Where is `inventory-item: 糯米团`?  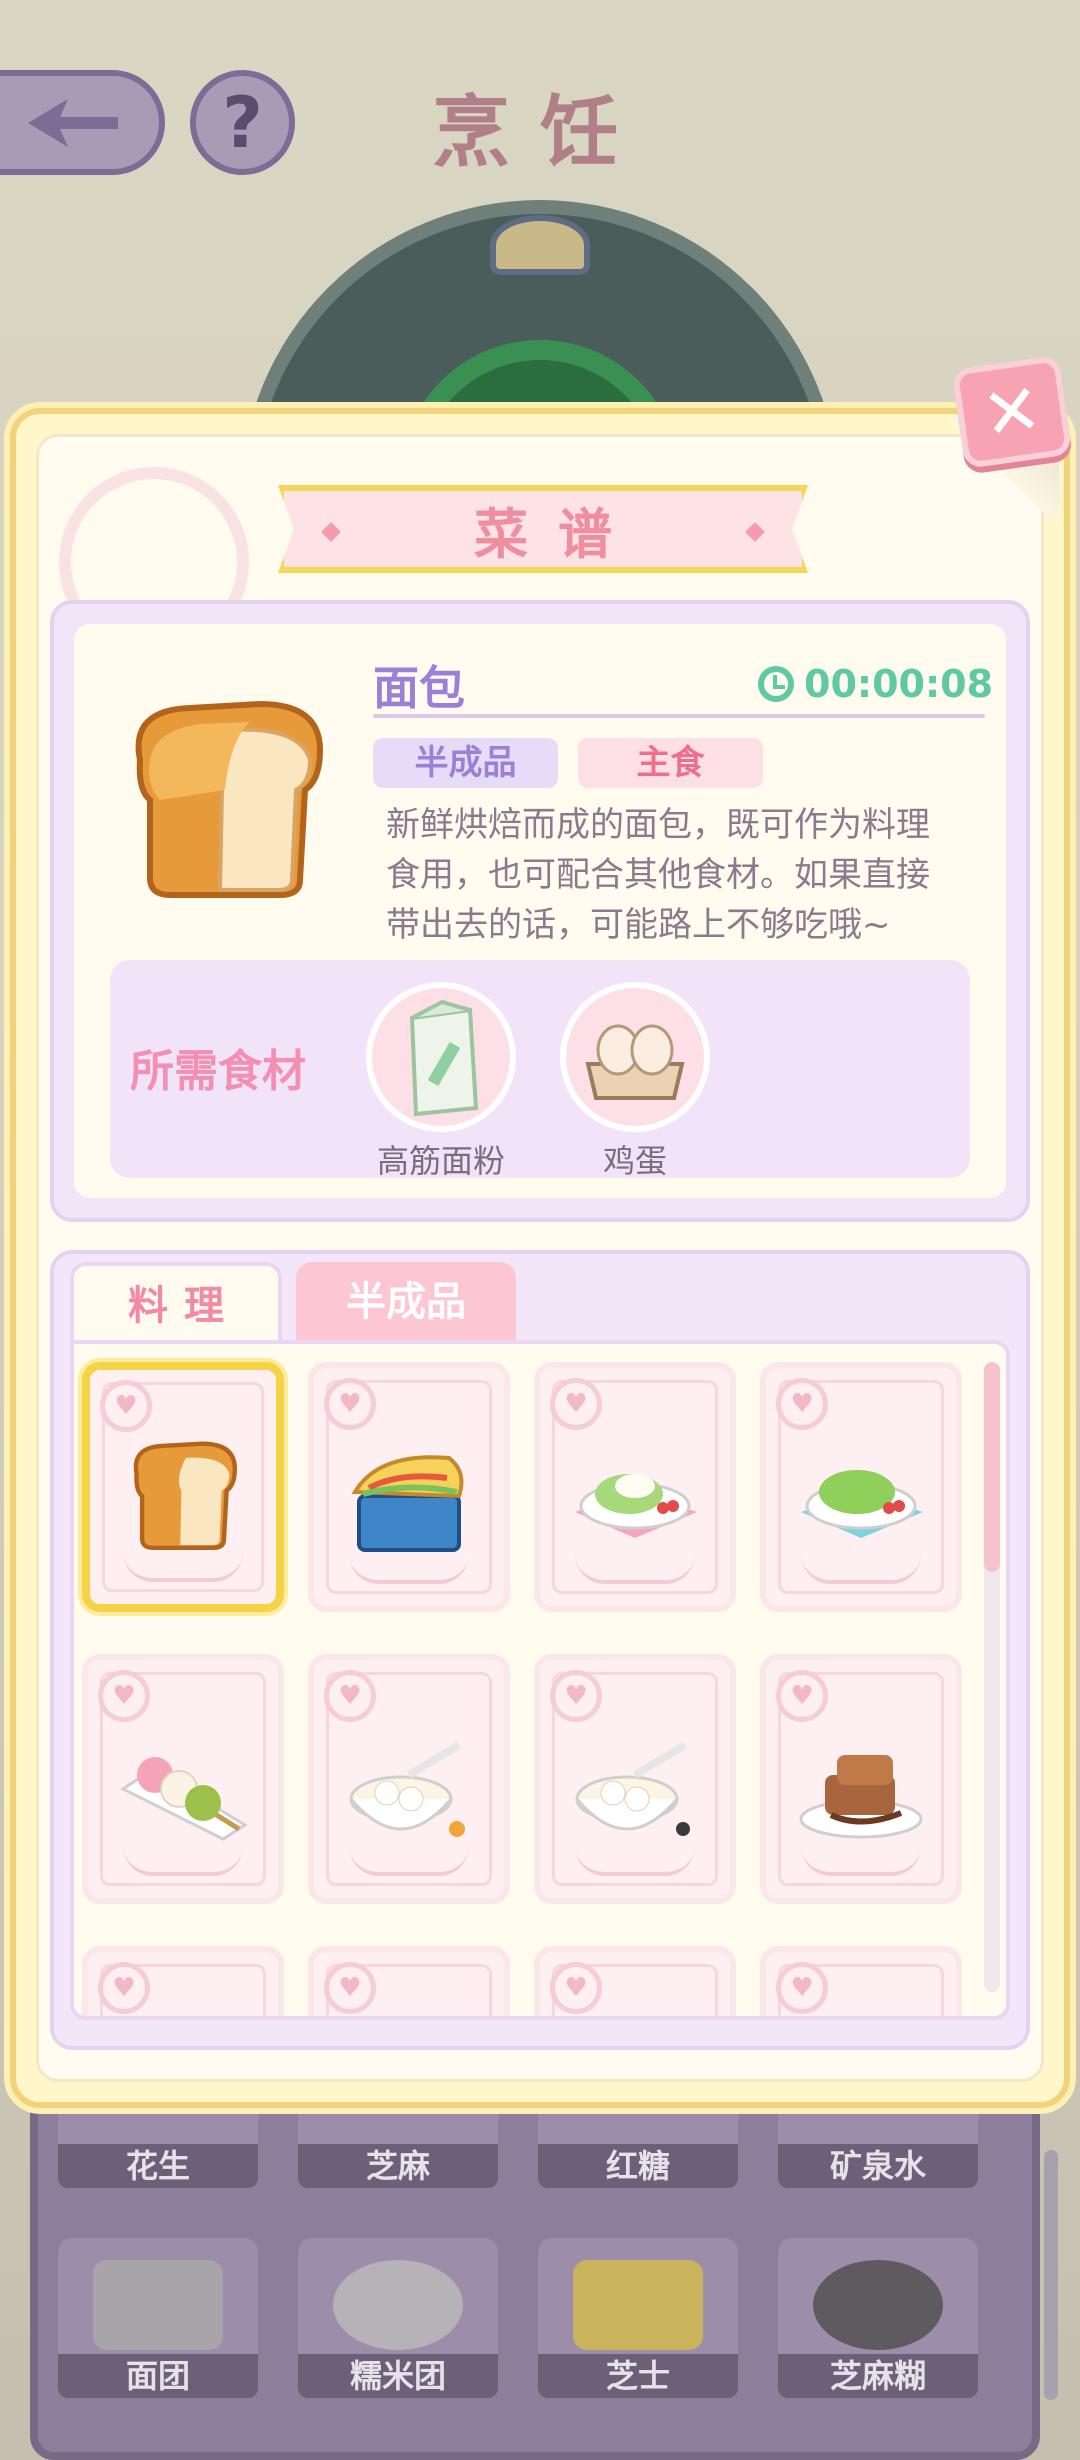 inventory-item: 糯米团 is located at coordinates (398, 2318).